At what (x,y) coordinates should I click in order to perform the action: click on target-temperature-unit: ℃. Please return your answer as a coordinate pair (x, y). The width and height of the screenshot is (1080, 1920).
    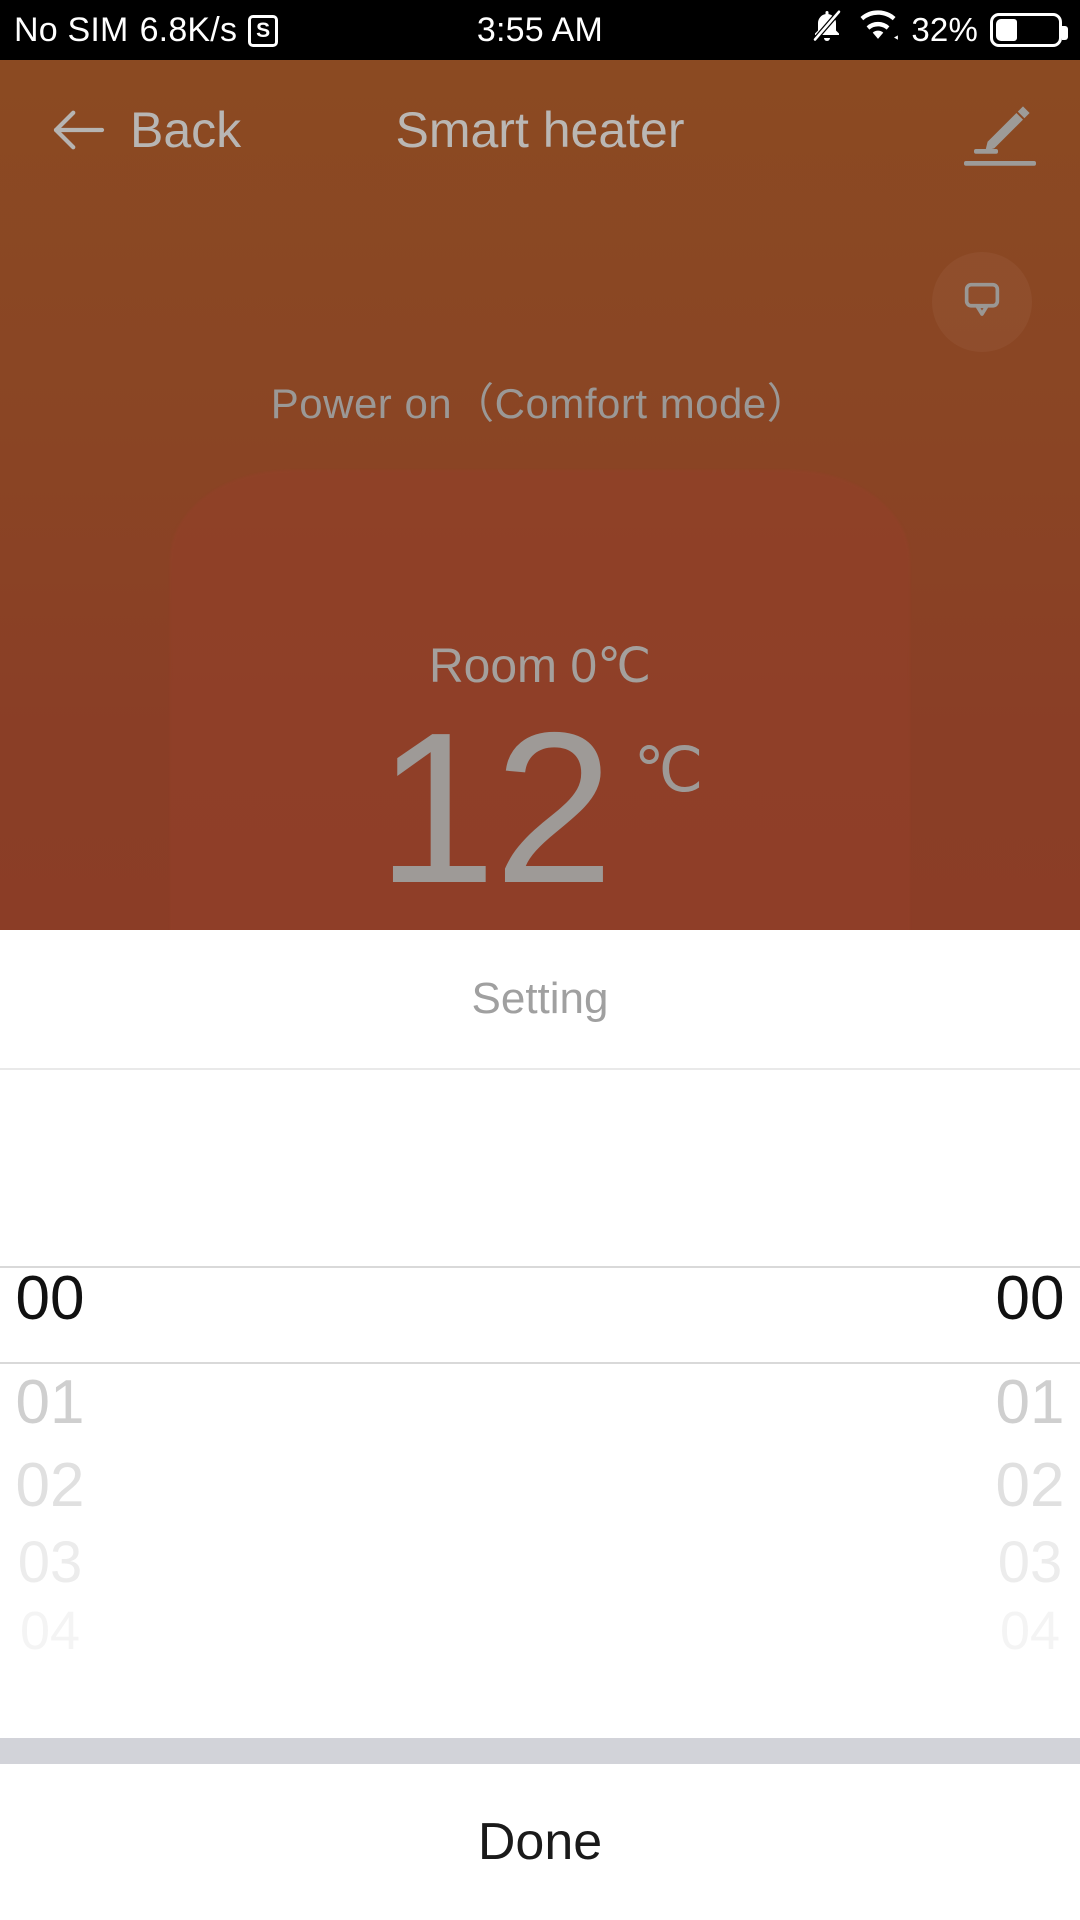
    Looking at the image, I should click on (668, 770).